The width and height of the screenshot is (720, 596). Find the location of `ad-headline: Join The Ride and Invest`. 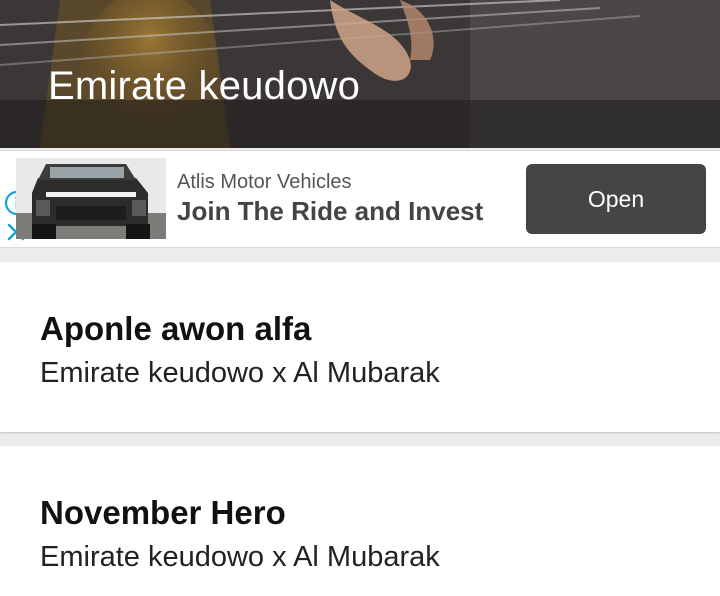

ad-headline: Join The Ride and Invest is located at coordinates (330, 211).